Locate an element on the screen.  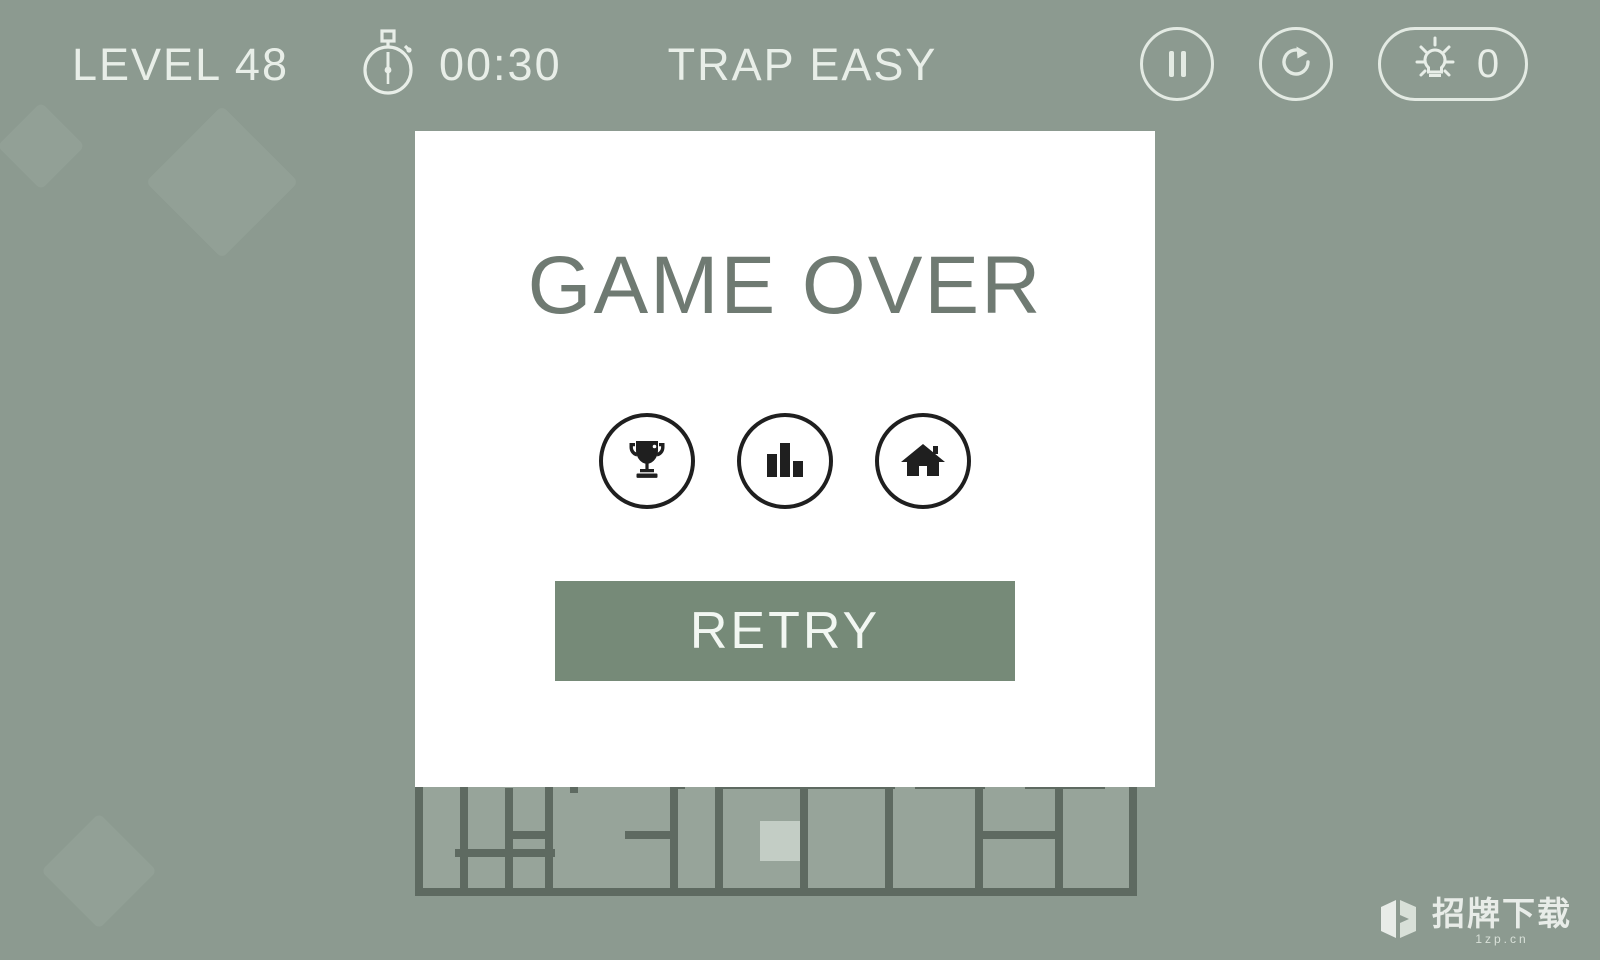
watermark-subtitle: 1zp.cn is located at coordinates (1502, 938).